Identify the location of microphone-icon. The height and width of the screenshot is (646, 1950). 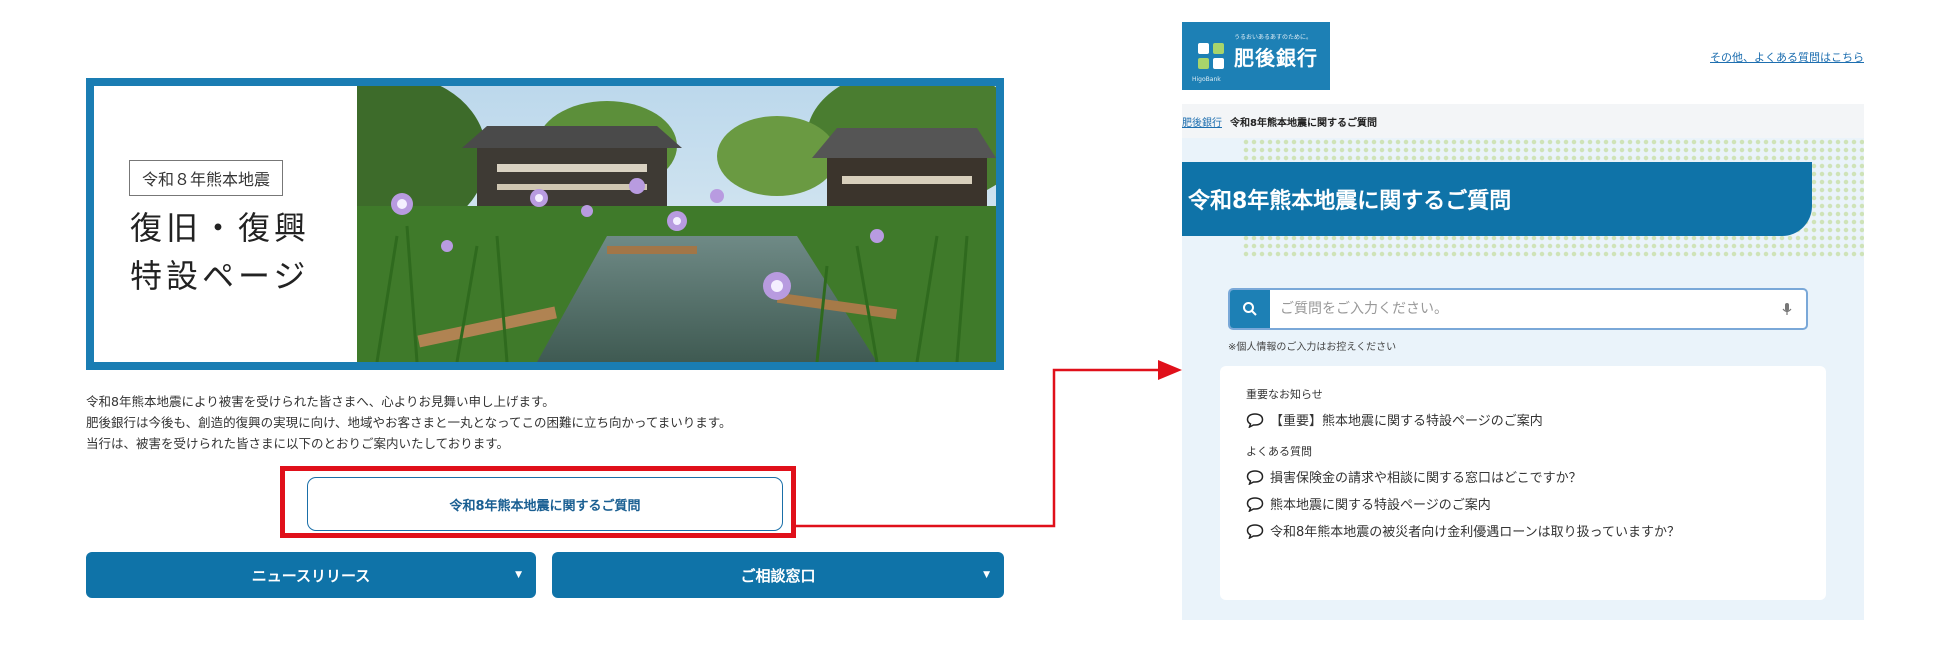
(1787, 309).